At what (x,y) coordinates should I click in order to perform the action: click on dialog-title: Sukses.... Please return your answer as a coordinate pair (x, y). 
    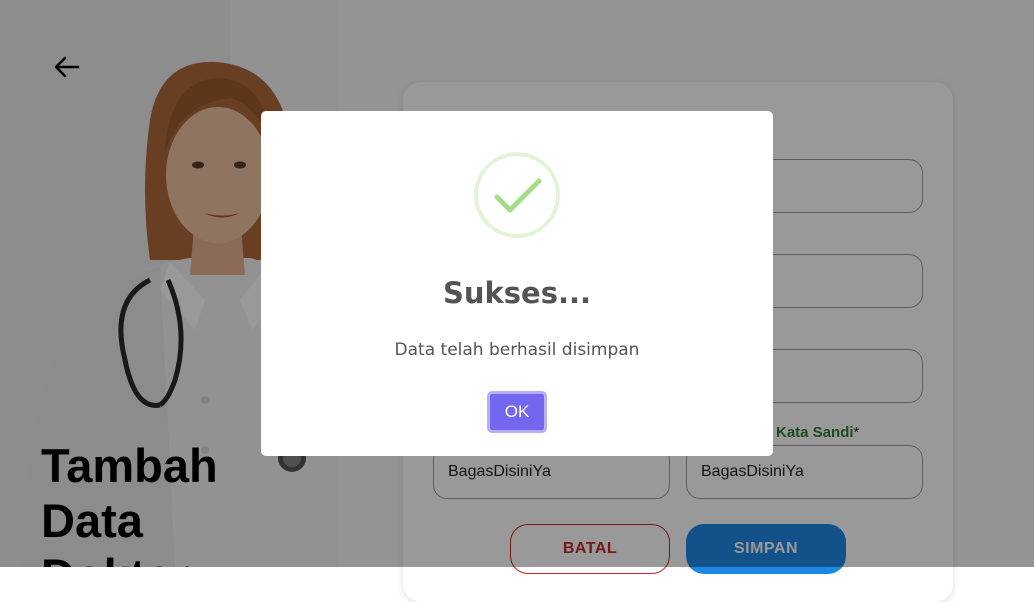
    Looking at the image, I should click on (517, 293).